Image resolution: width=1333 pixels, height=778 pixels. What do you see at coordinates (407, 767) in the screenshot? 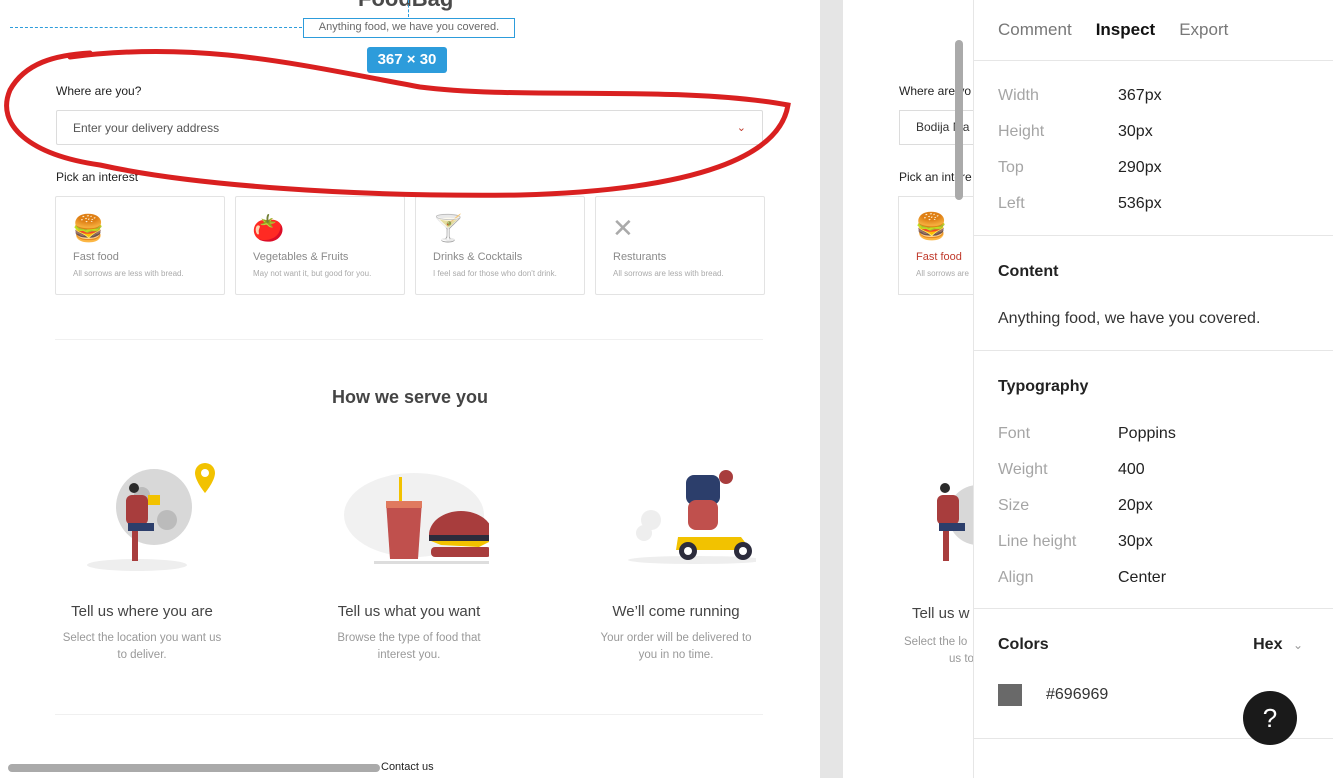
I see `contact-us-link: Contact us` at bounding box center [407, 767].